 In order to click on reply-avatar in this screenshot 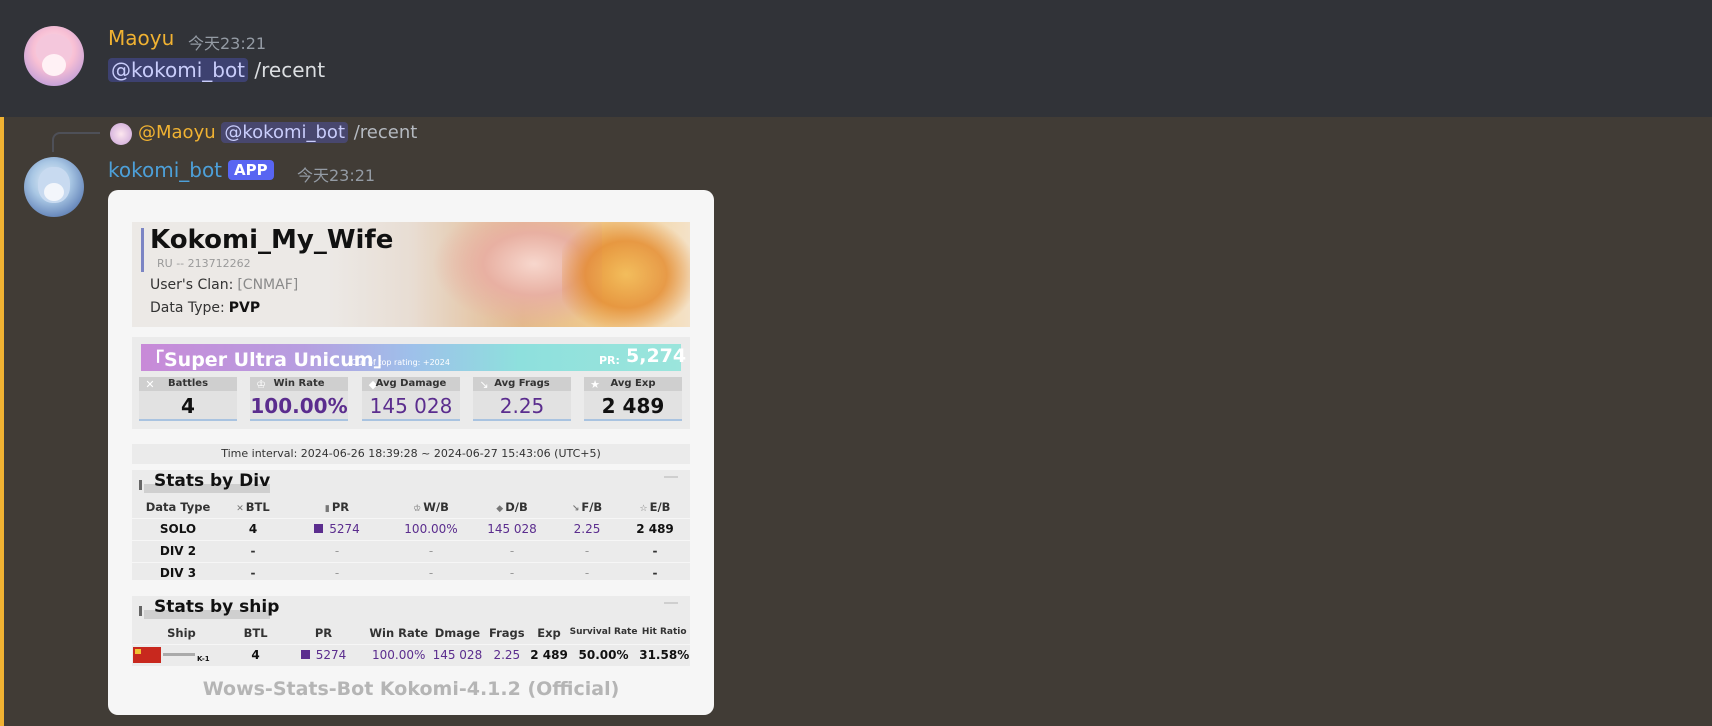, I will do `click(121, 134)`.